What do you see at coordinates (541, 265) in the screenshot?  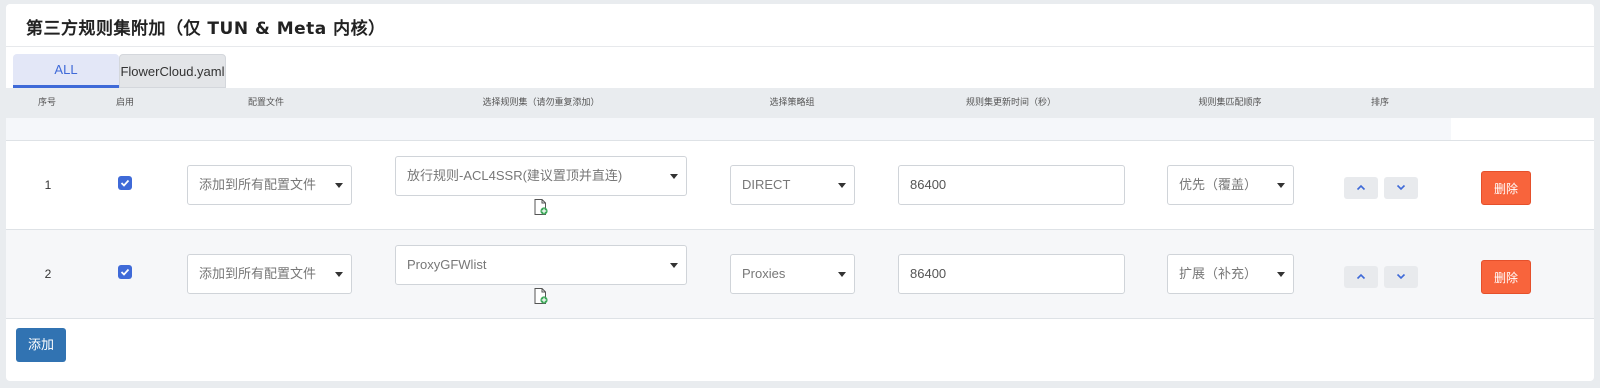 I see `rule-set-select: ProxyGFWlist` at bounding box center [541, 265].